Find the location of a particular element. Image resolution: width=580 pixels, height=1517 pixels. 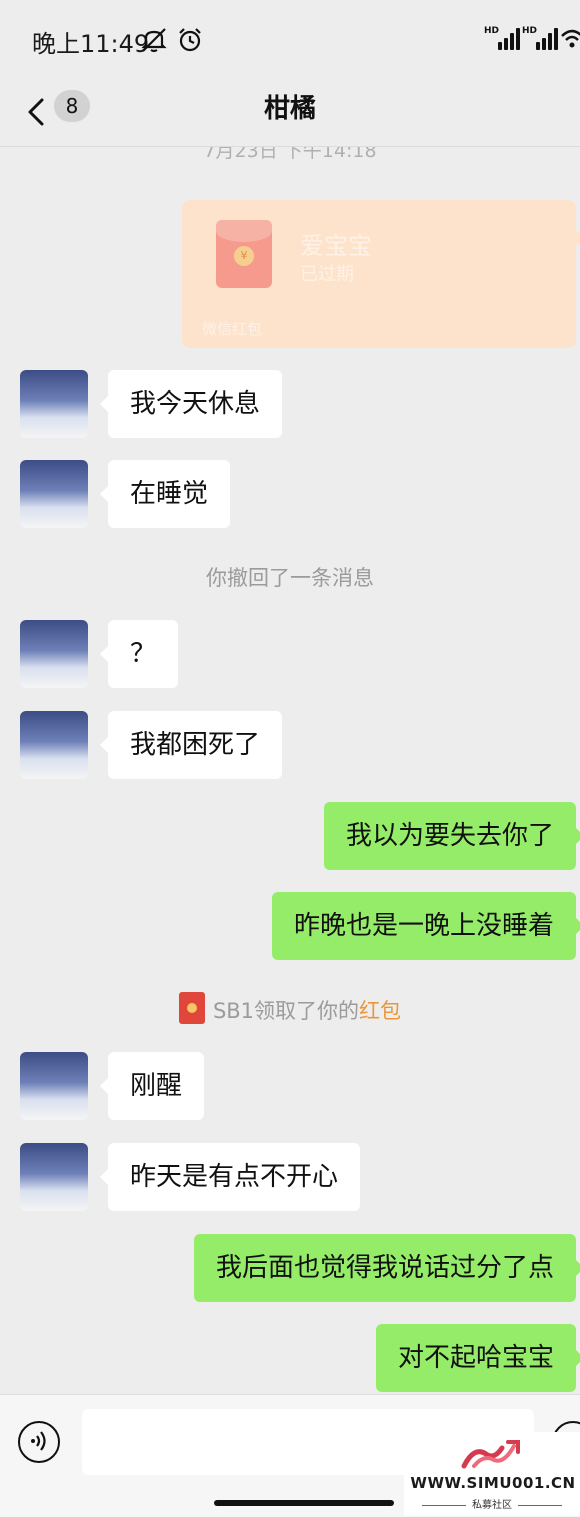

red-packet-label: 微信红包 is located at coordinates (232, 329).